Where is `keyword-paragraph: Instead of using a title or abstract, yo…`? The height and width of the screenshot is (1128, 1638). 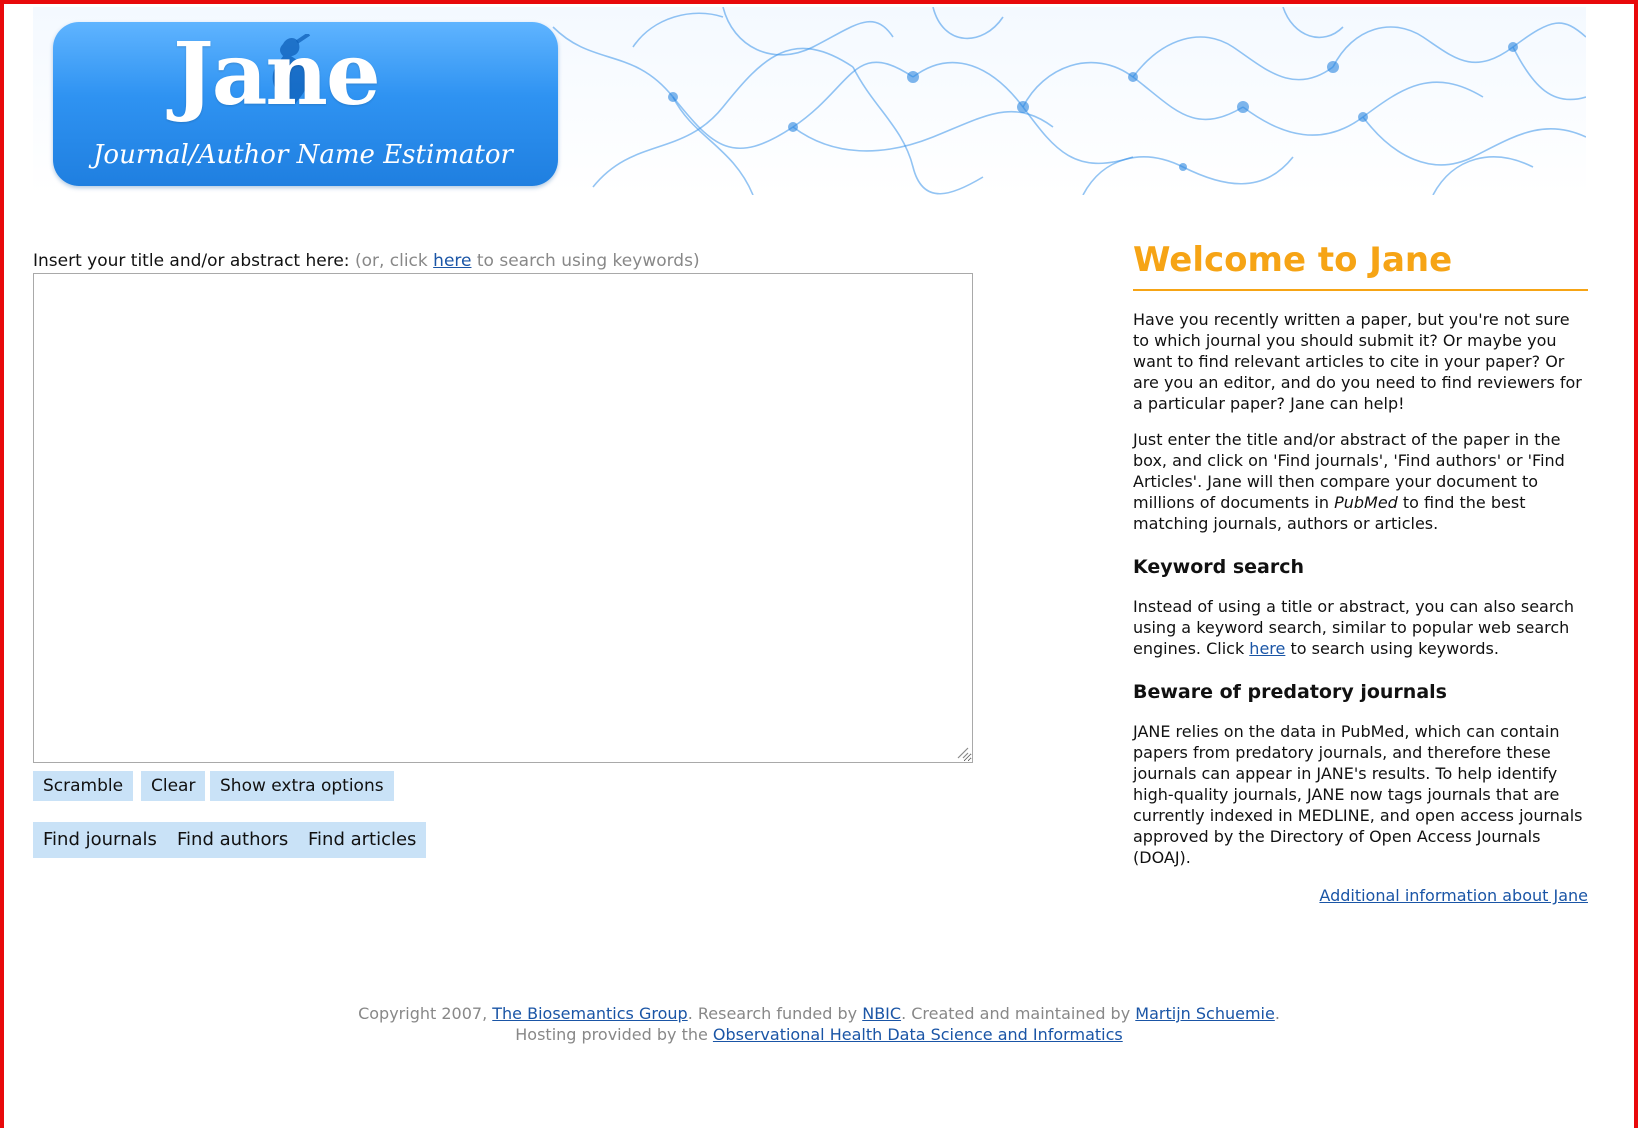
keyword-paragraph: Instead of using a title or abstract, yo… is located at coordinates (1360, 627).